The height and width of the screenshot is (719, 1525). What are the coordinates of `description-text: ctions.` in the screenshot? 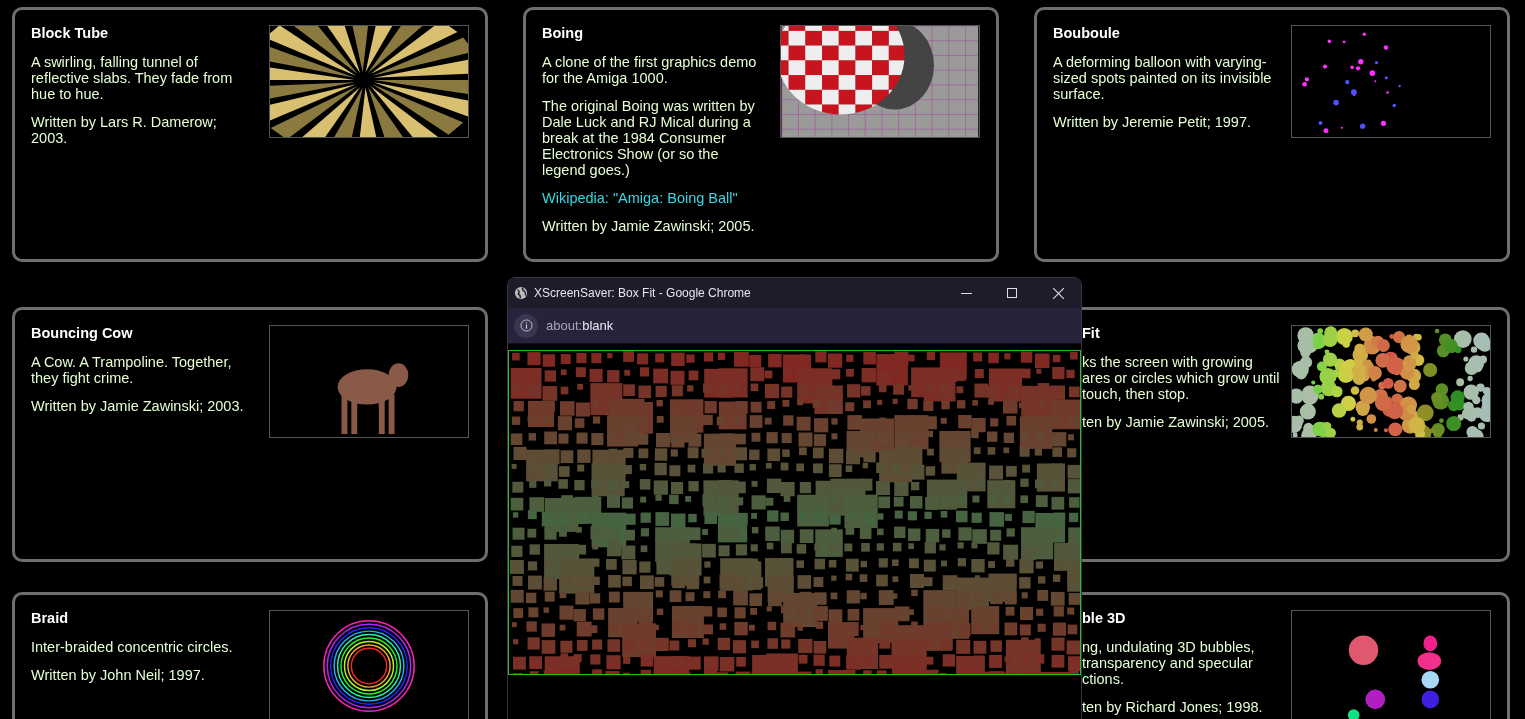 It's located at (1103, 679).